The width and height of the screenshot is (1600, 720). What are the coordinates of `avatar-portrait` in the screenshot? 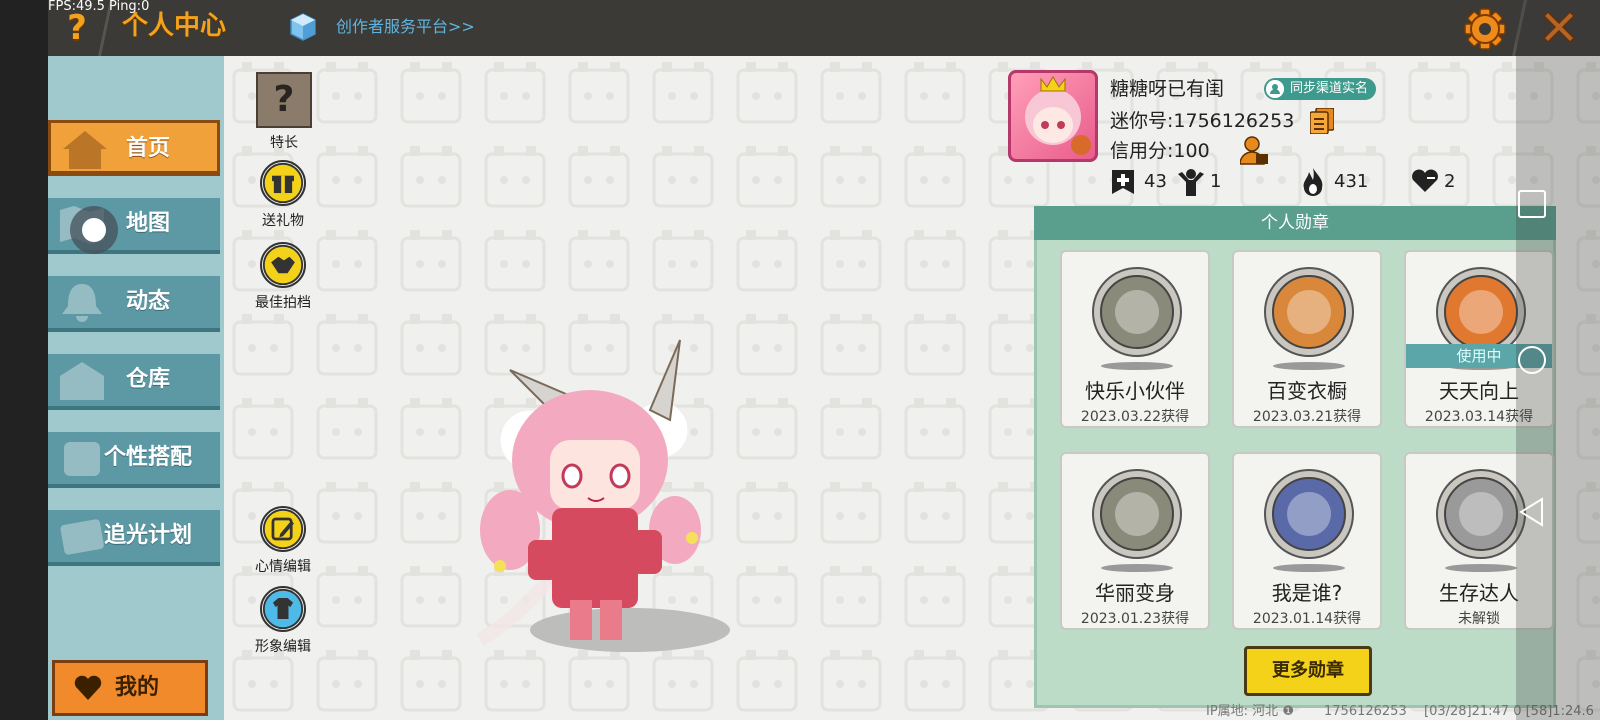 It's located at (1058, 115).